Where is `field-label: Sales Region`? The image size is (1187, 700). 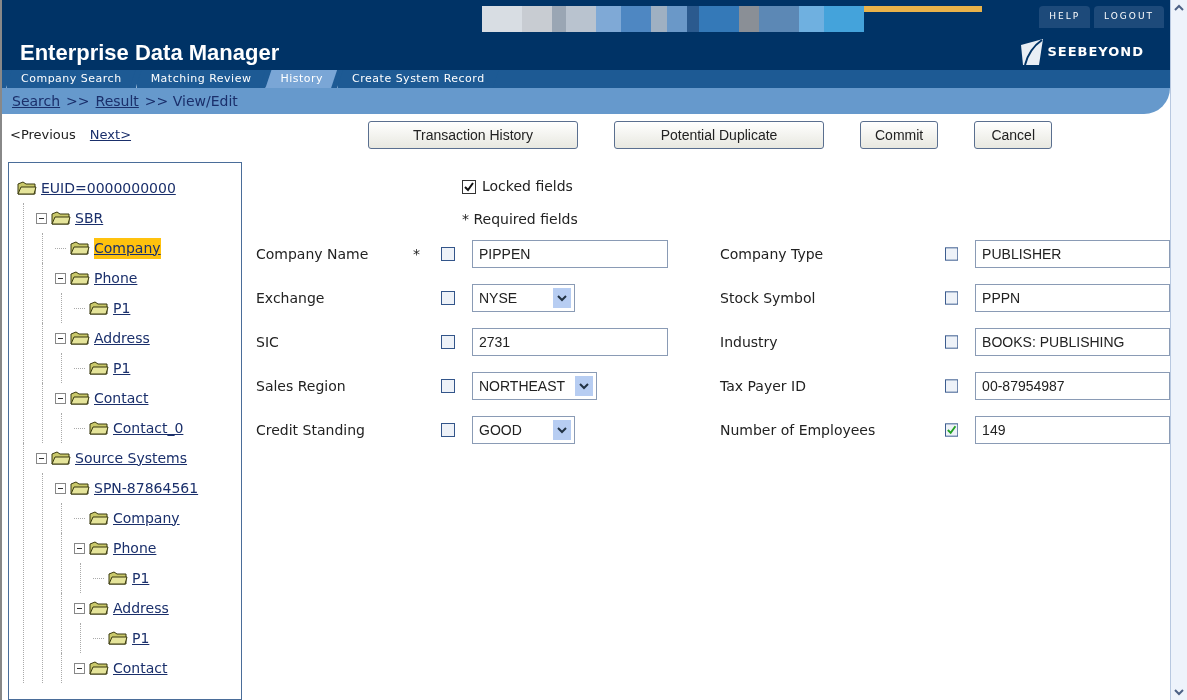 field-label: Sales Region is located at coordinates (301, 386).